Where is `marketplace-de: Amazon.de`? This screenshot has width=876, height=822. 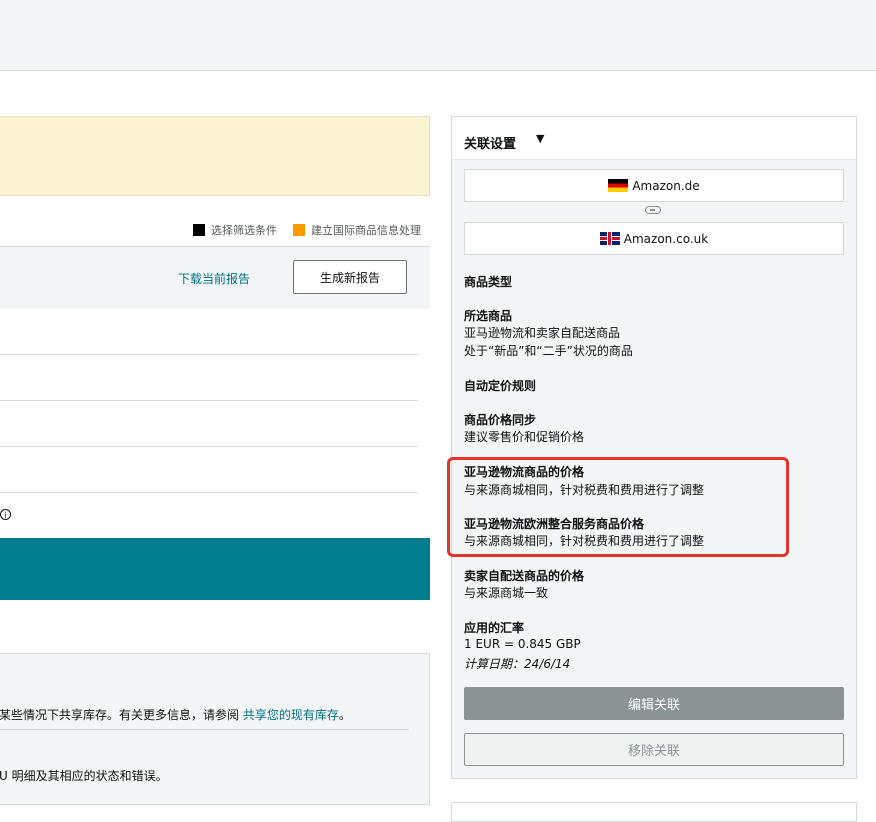 marketplace-de: Amazon.de is located at coordinates (654, 185).